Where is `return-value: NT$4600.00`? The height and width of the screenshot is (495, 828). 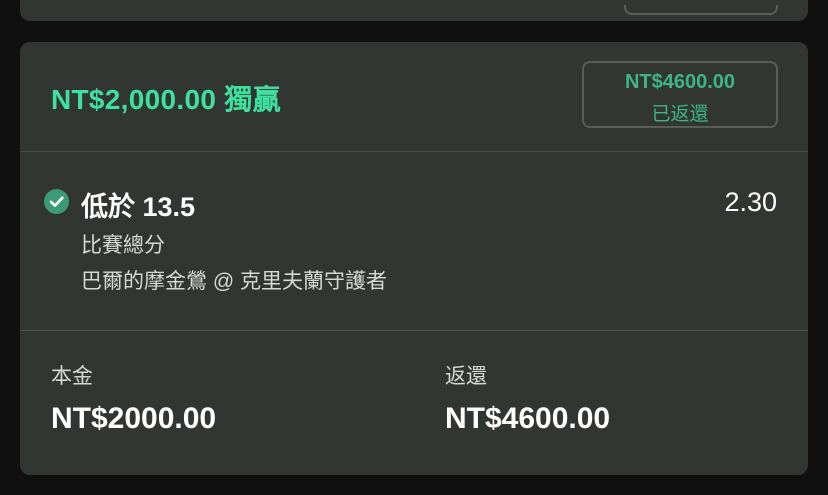
return-value: NT$4600.00 is located at coordinates (528, 418).